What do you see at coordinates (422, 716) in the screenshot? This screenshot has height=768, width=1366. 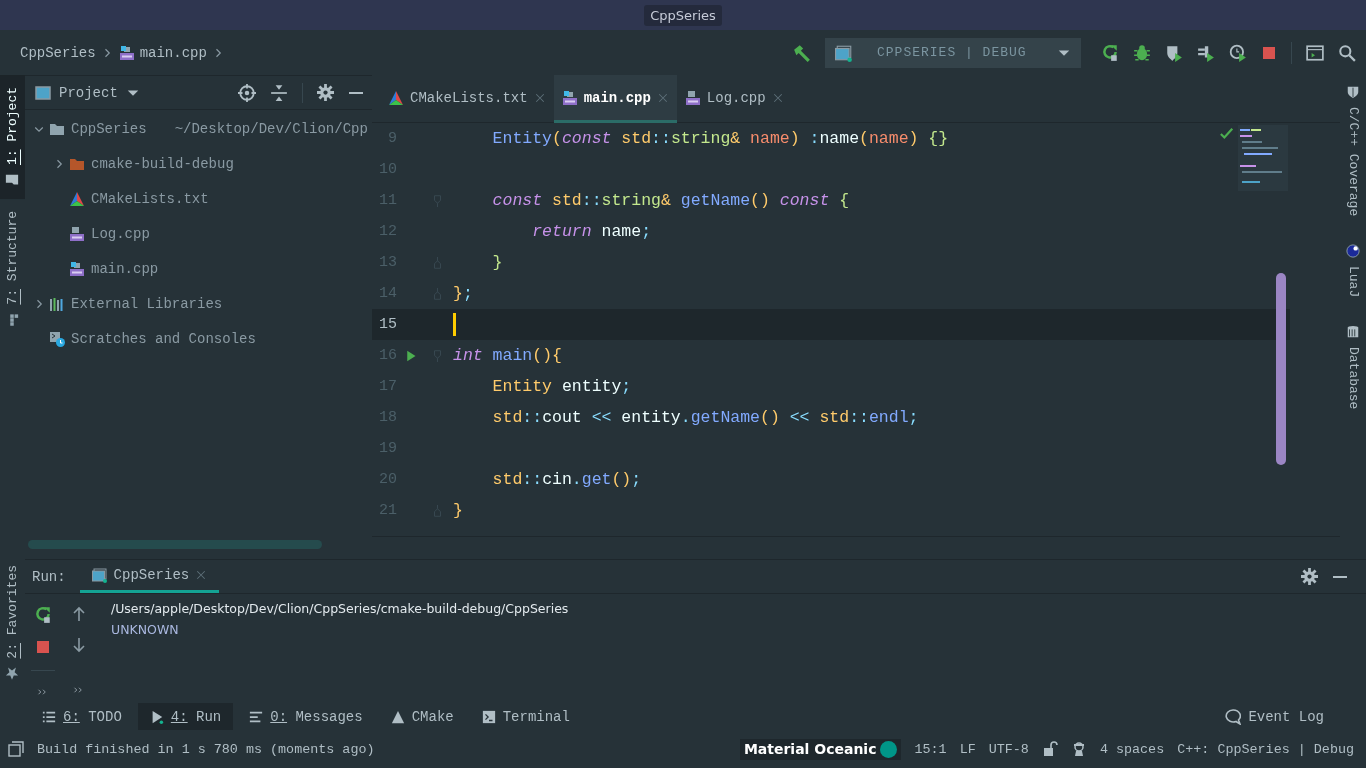 I see `tool-window-button: CMake` at bounding box center [422, 716].